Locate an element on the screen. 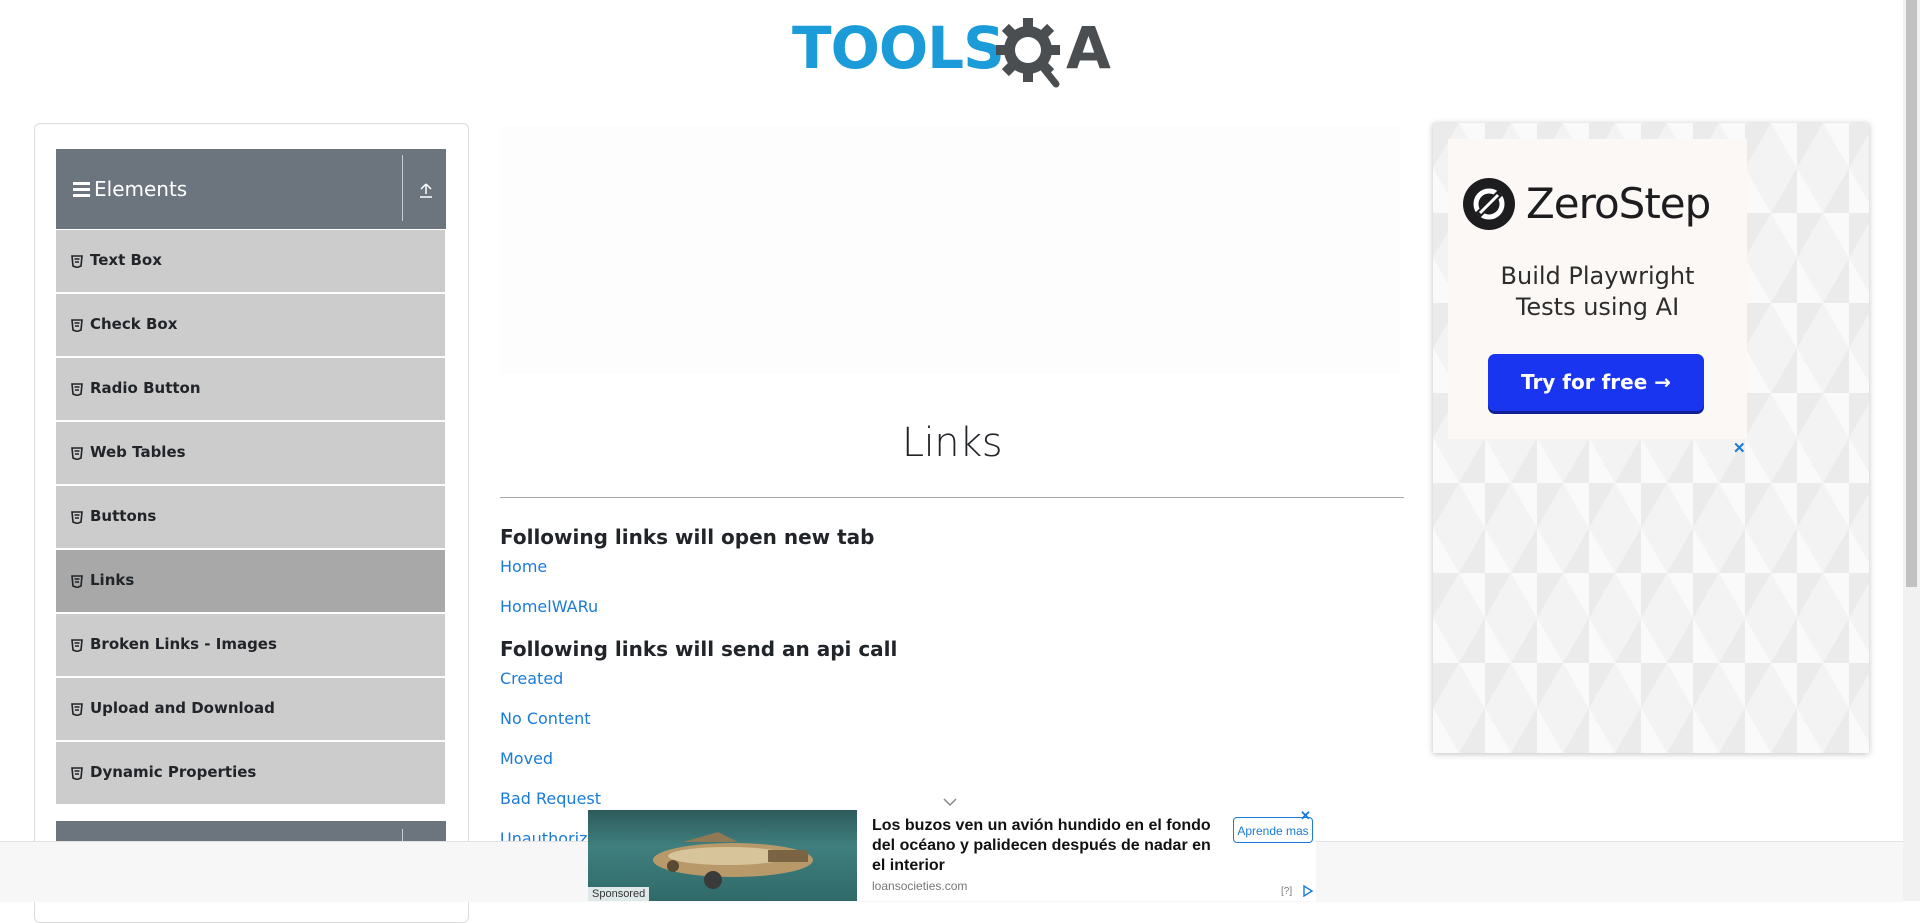 The width and height of the screenshot is (1920, 923). sidebar-item-label: Radio Button is located at coordinates (145, 388).